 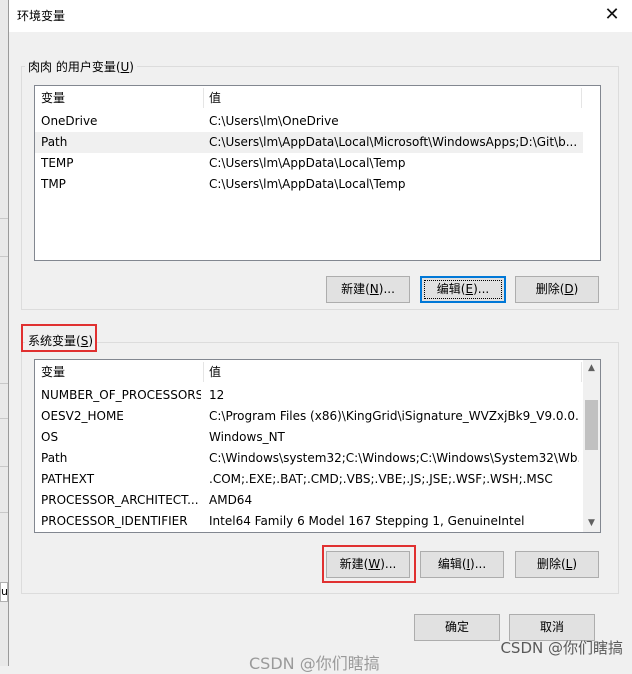 I want to click on list-item: TMP C:\Users\lm\AppData\Local\Temp, so click(x=317, y=184).